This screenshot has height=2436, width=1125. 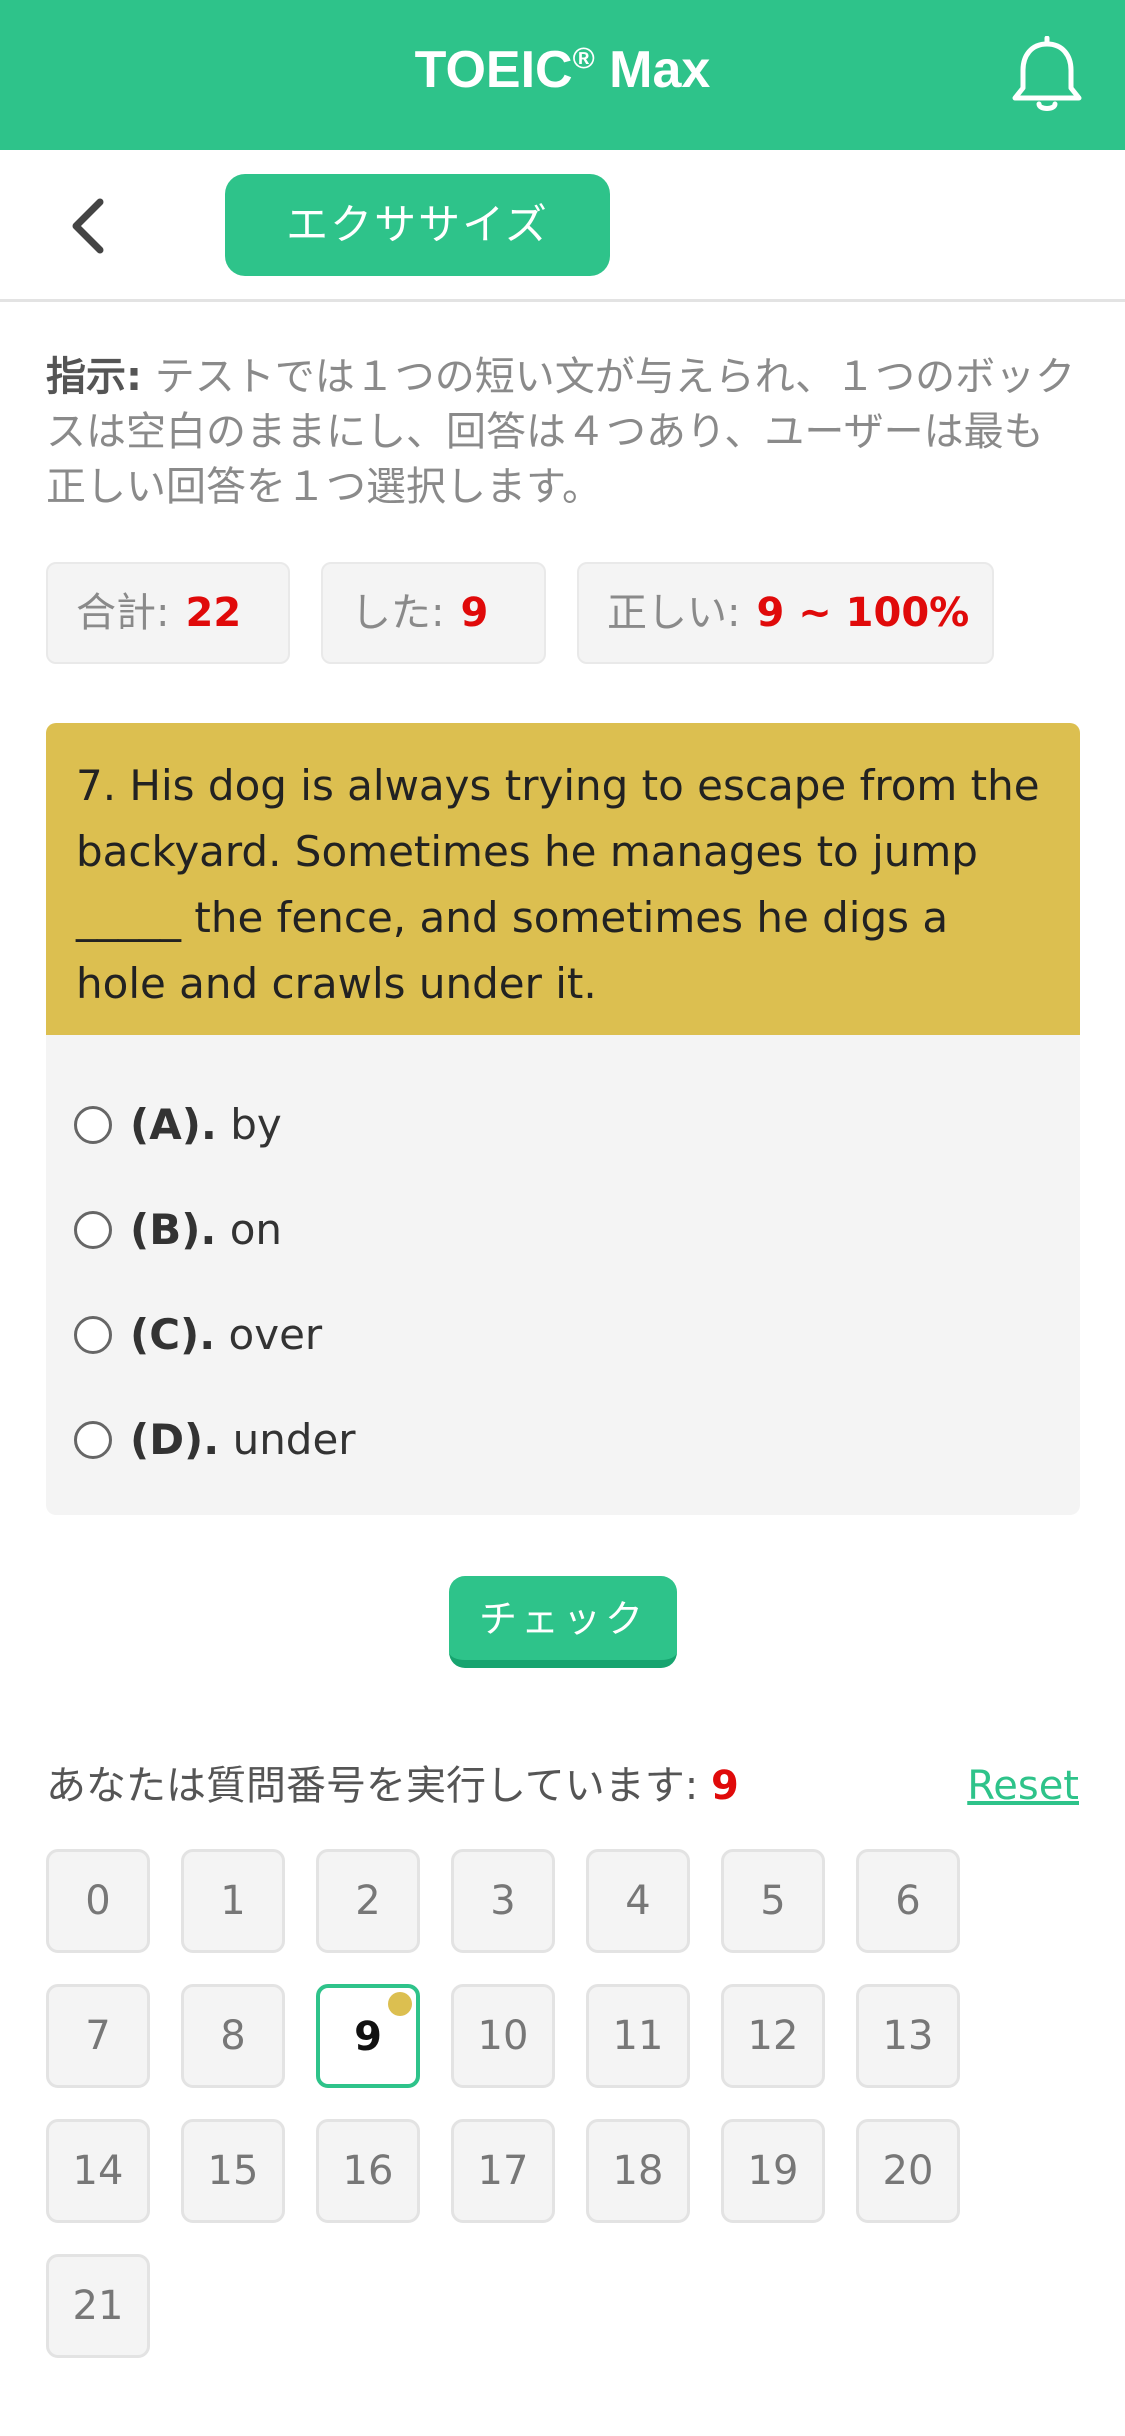 What do you see at coordinates (908, 1901) in the screenshot?
I see `question-number-6: 6` at bounding box center [908, 1901].